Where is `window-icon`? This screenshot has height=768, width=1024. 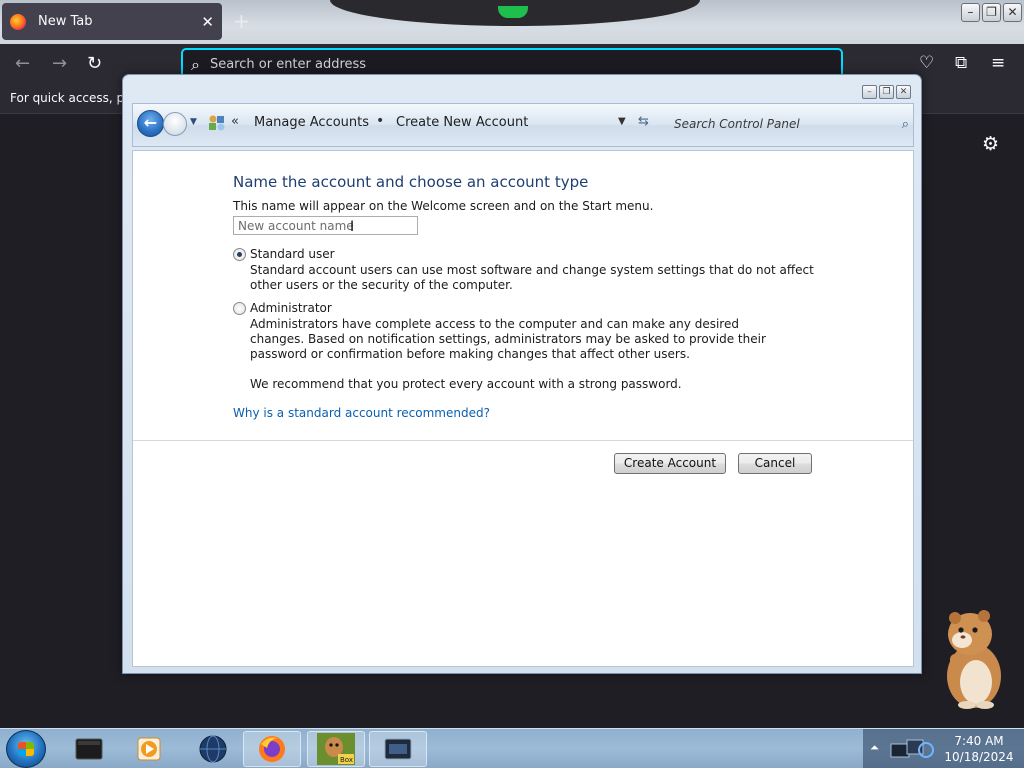 window-icon is located at coordinates (398, 749).